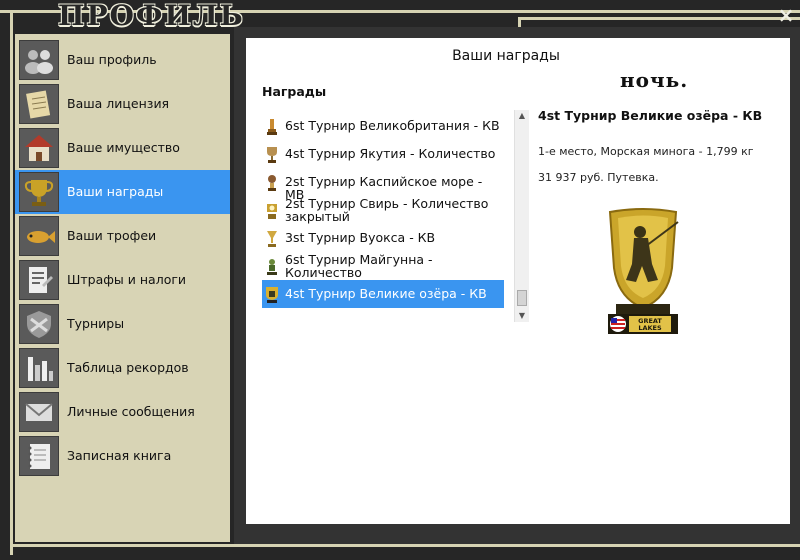 The width and height of the screenshot is (800, 560). Describe the element at coordinates (39, 104) in the screenshot. I see `license-icon` at that location.